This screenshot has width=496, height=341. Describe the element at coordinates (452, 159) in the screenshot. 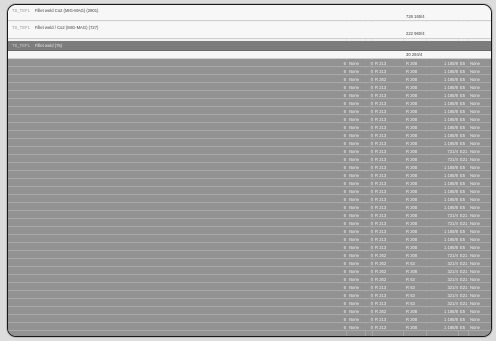

I see `row-length-cell: 721/4` at that location.